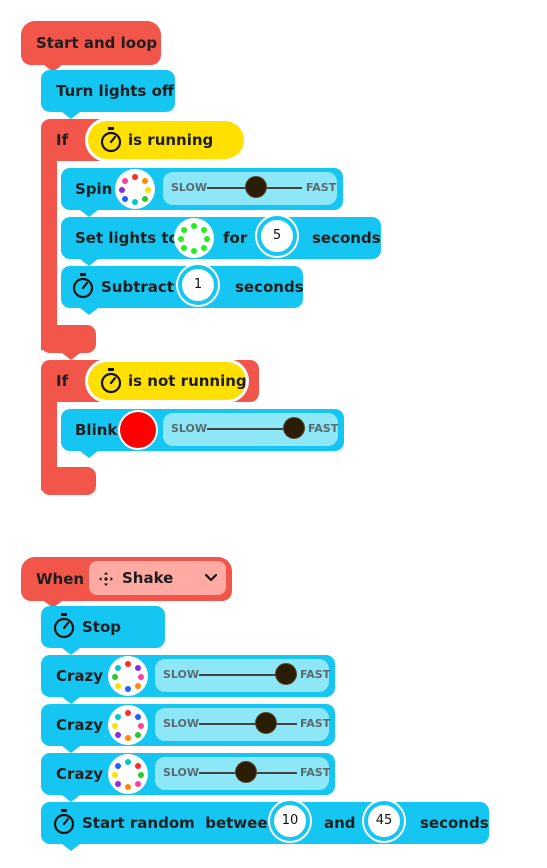 The image size is (547, 868). I want to click on is-not-running-condition: is not running, so click(167, 381).